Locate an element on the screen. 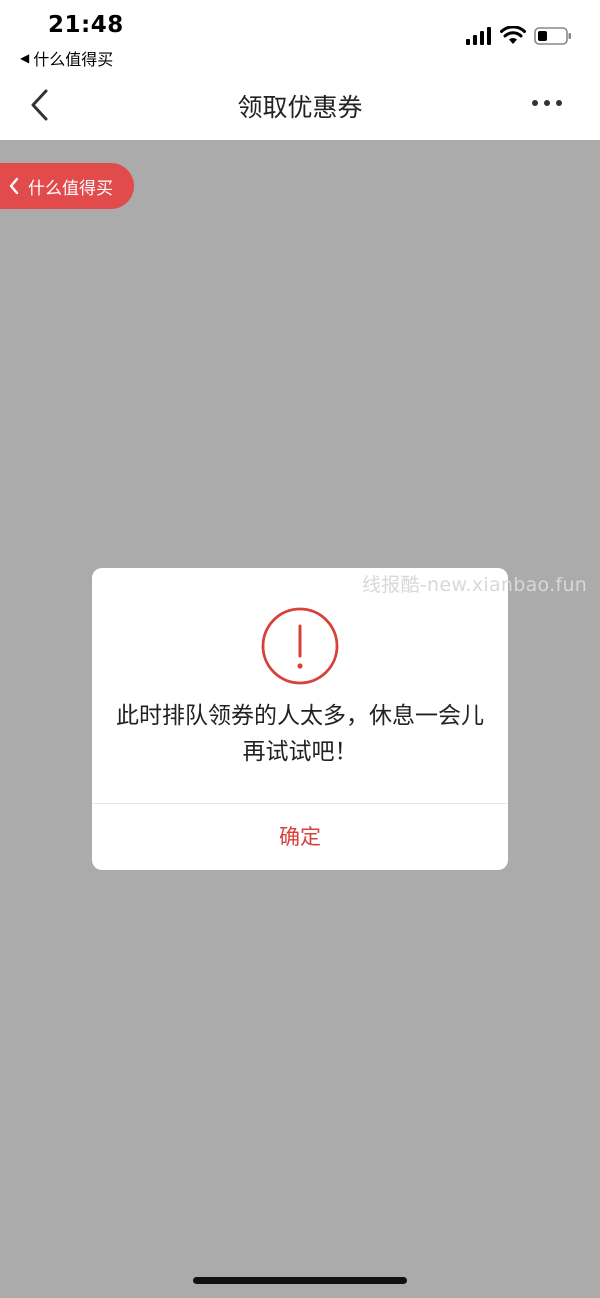 The width and height of the screenshot is (600, 1298). system-icons is located at coordinates (519, 36).